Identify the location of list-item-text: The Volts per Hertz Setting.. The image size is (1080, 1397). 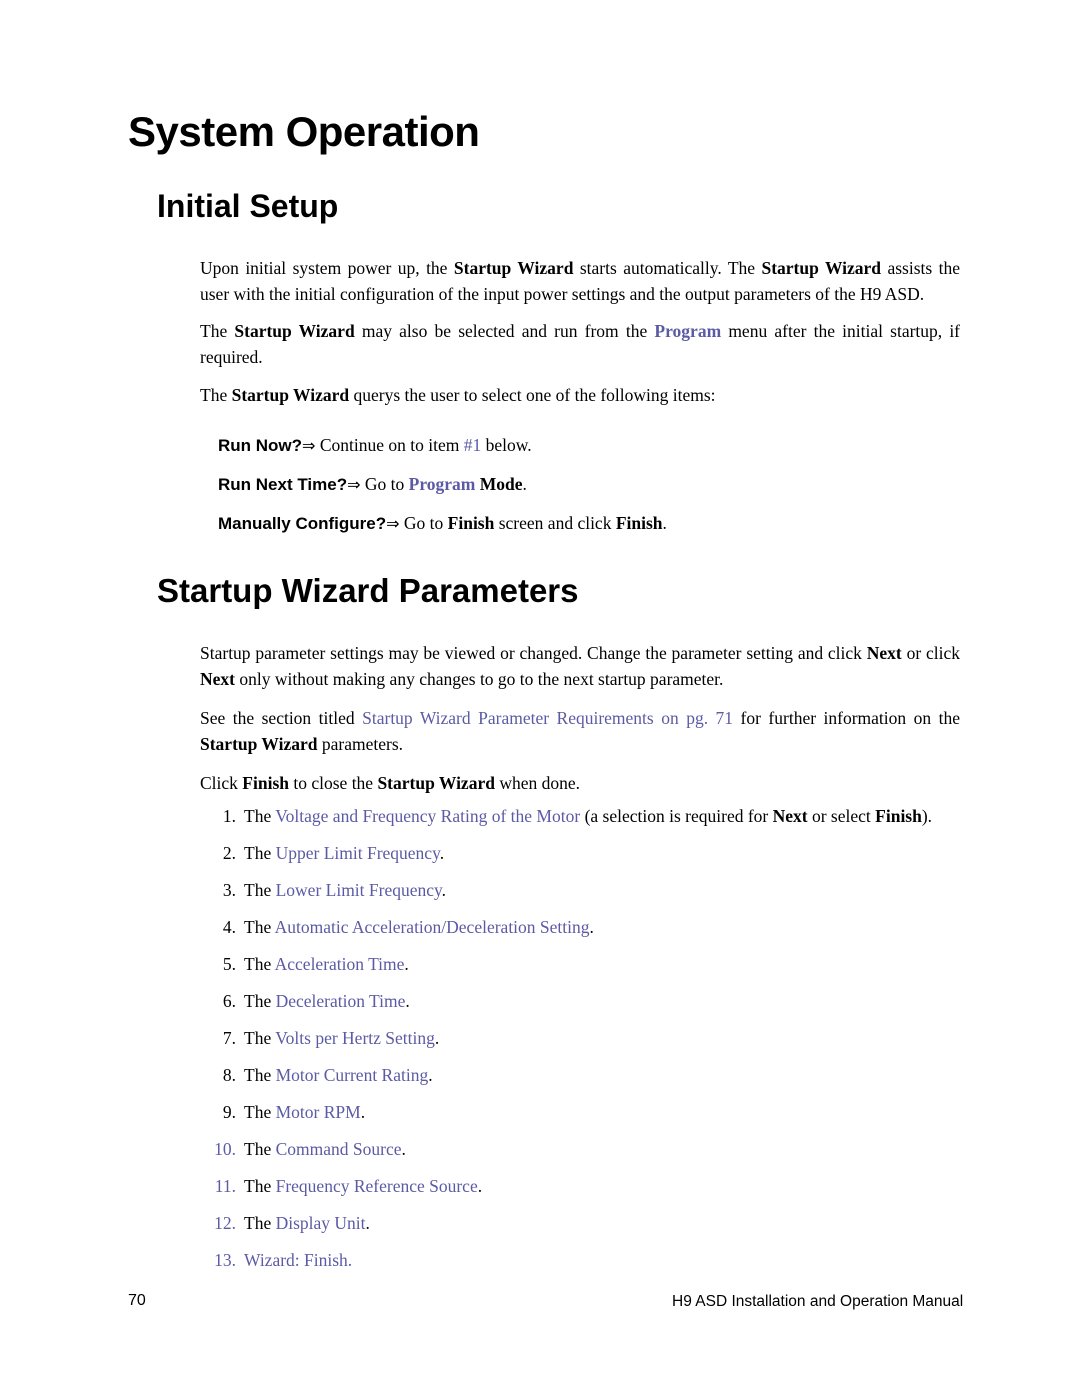
(602, 1038).